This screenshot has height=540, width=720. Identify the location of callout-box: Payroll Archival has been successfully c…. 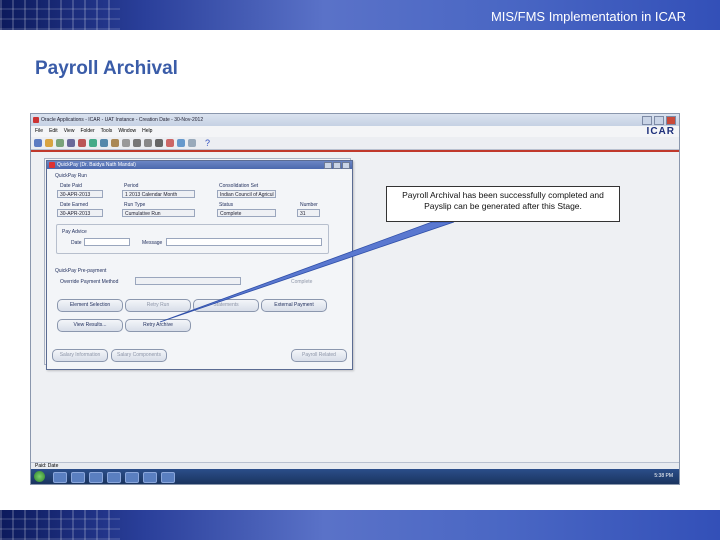
(503, 204).